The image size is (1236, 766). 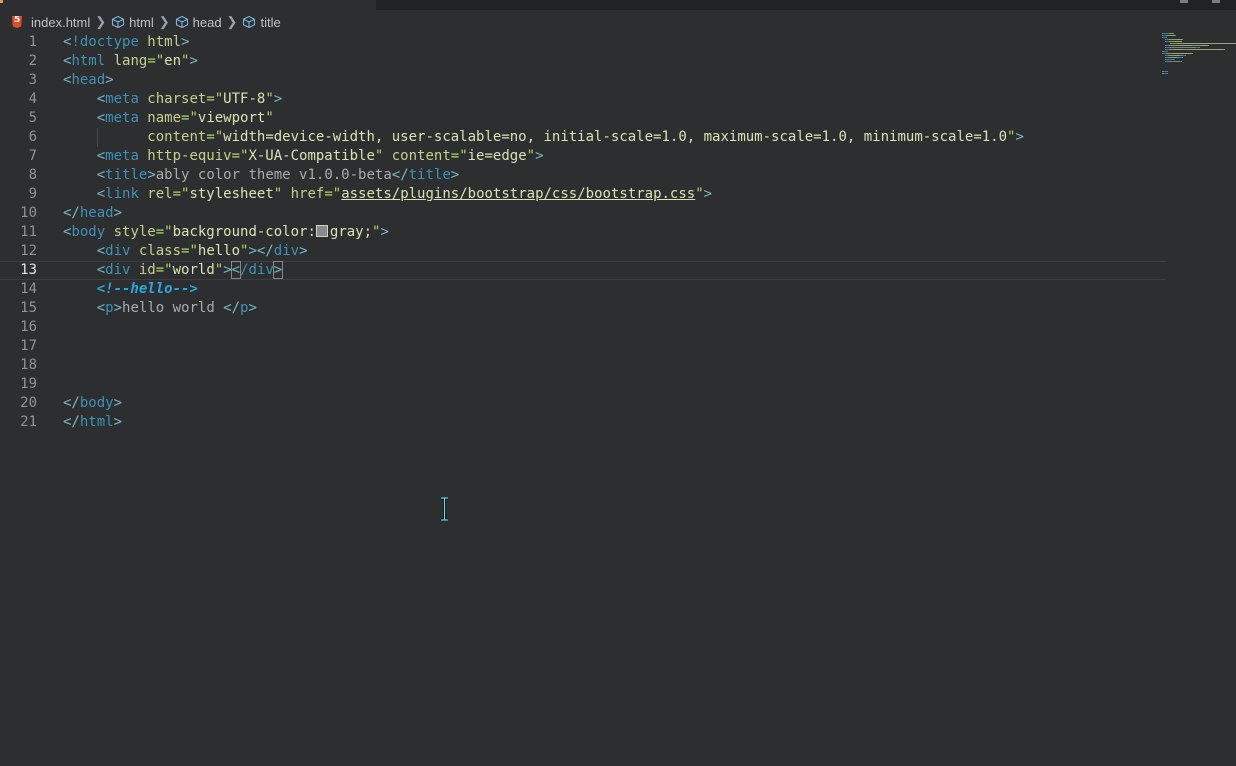 What do you see at coordinates (28, 308) in the screenshot?
I see `line-number: 15` at bounding box center [28, 308].